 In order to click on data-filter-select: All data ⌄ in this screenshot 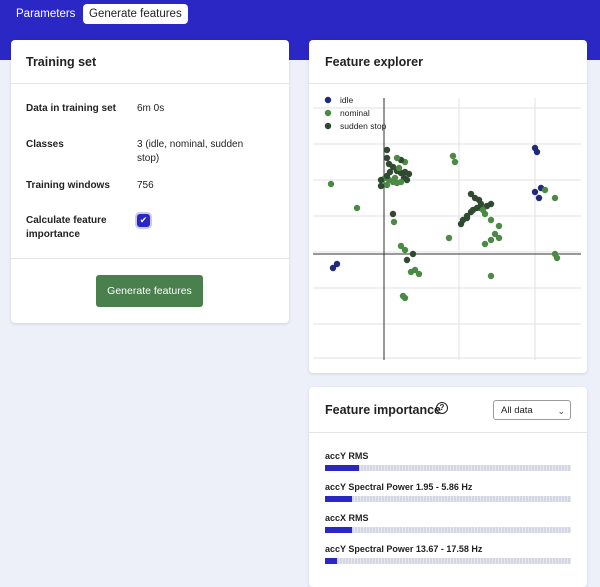, I will do `click(532, 410)`.